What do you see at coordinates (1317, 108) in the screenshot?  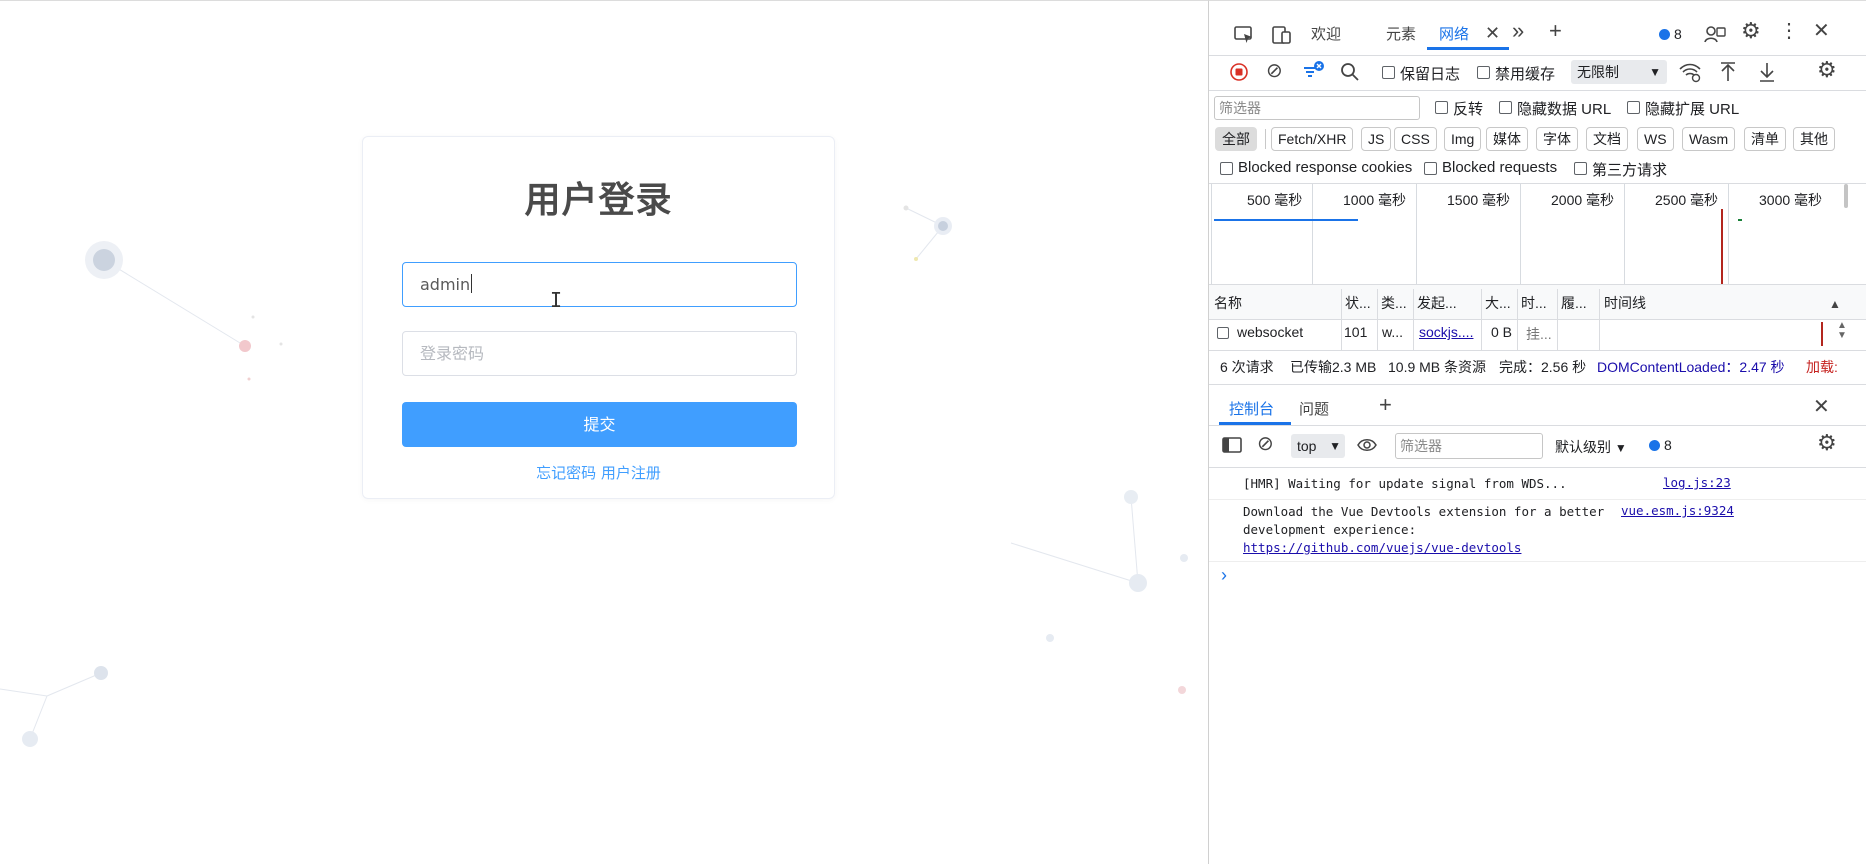 I see `network-filter-input: 筛选器` at bounding box center [1317, 108].